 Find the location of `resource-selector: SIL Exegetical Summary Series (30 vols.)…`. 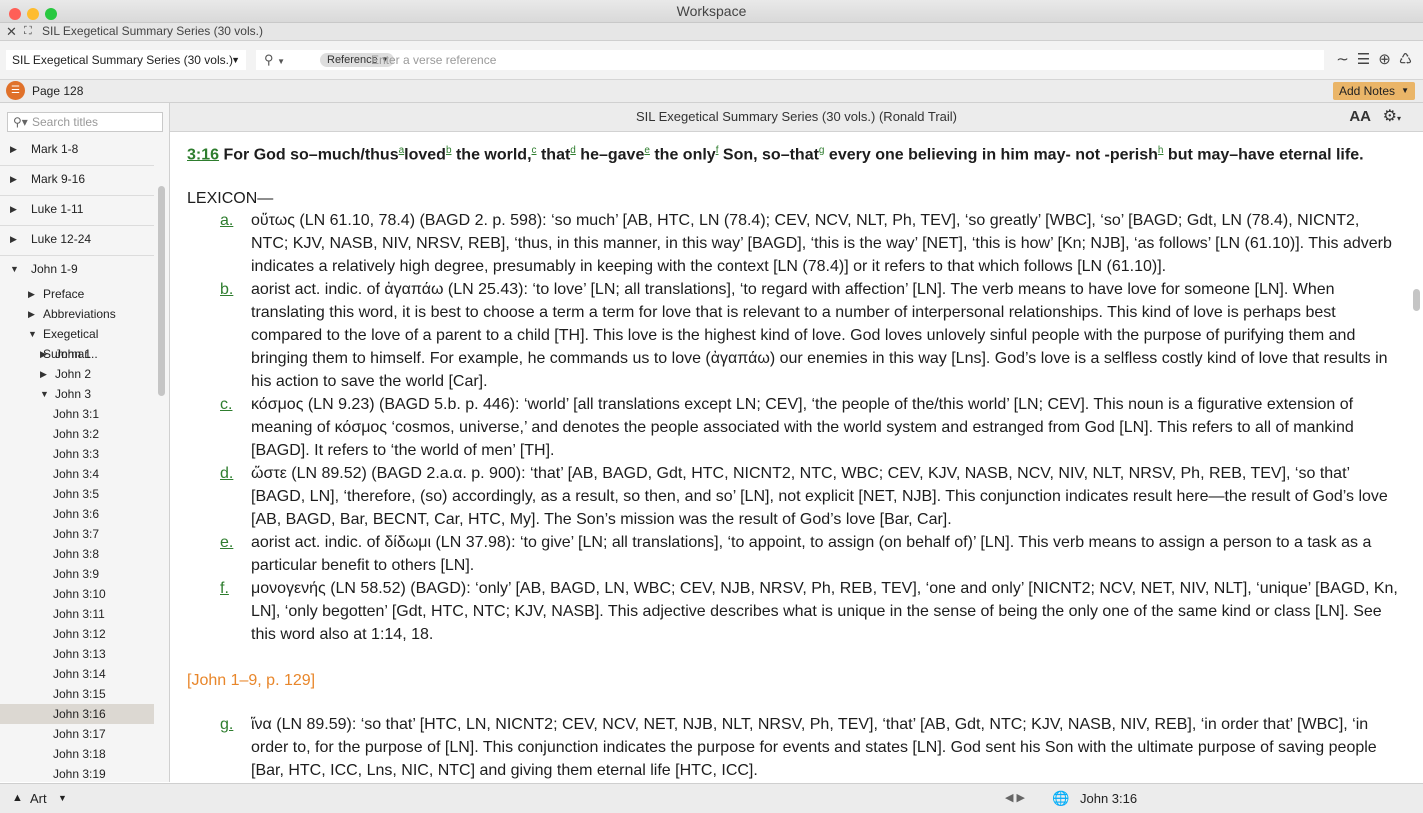

resource-selector: SIL Exegetical Summary Series (30 vols.)… is located at coordinates (126, 60).